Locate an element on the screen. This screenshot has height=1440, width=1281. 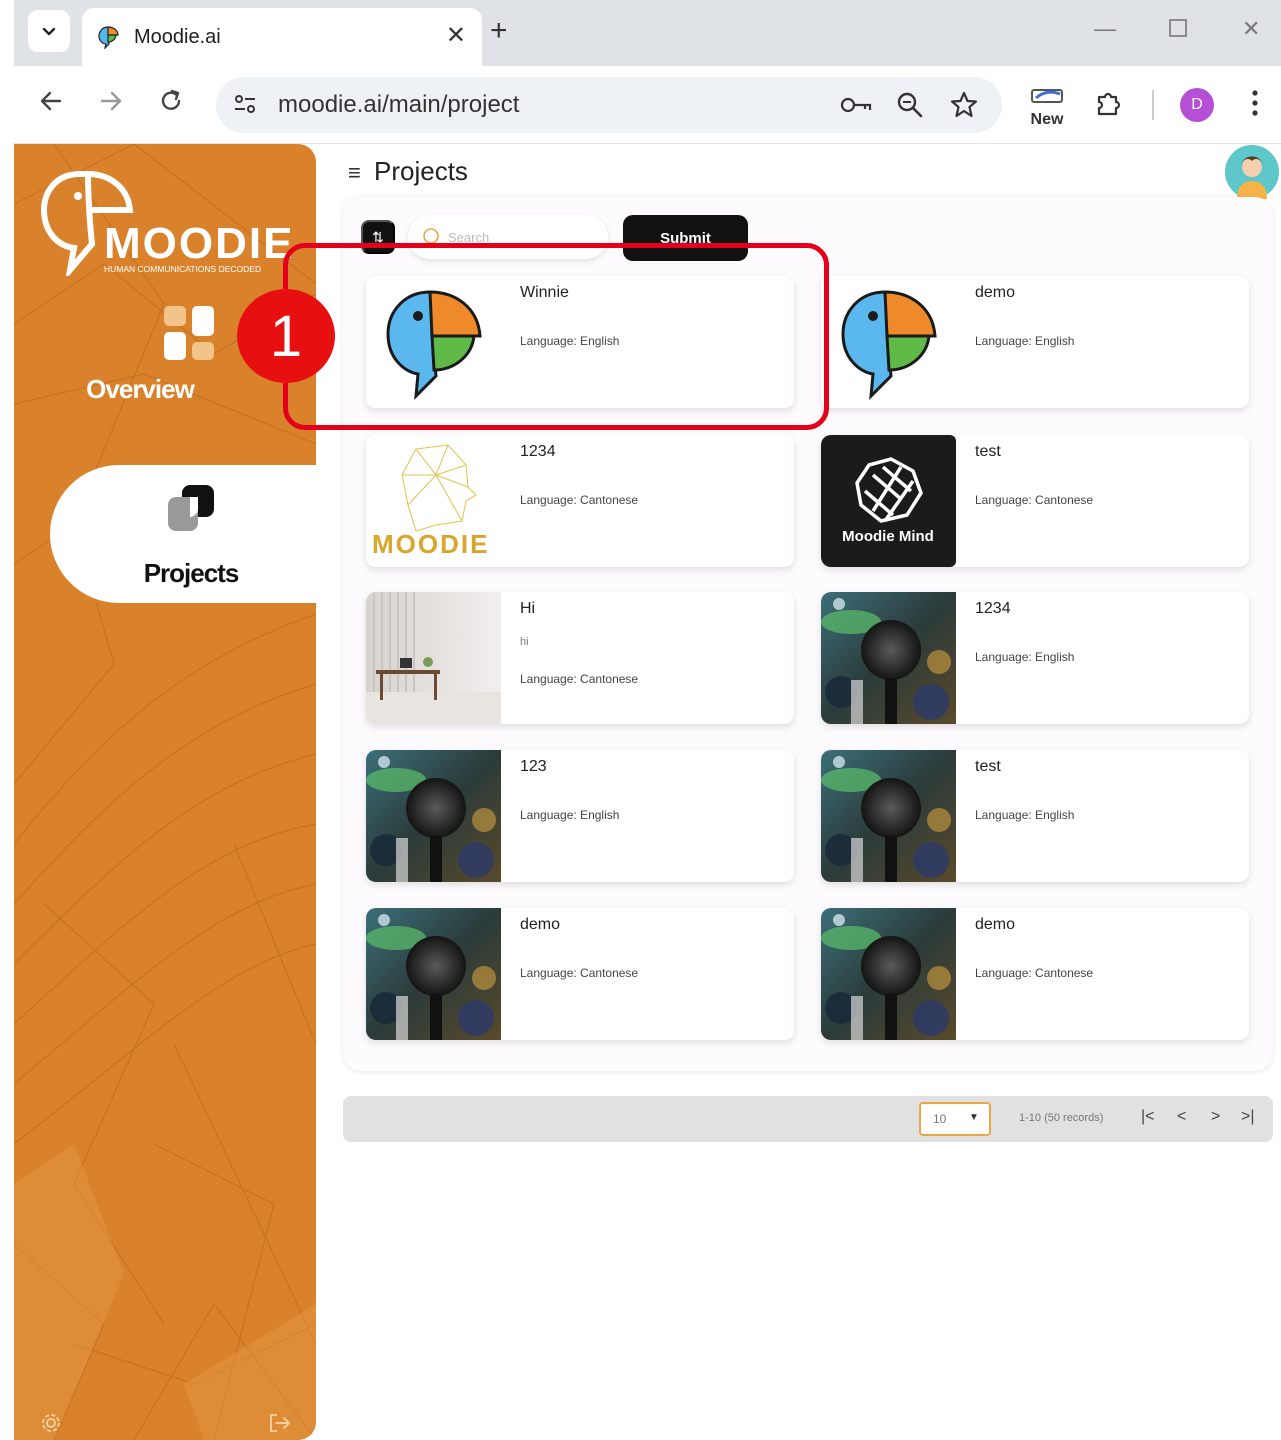
caret-down-icon: ▼ is located at coordinates (974, 1117).